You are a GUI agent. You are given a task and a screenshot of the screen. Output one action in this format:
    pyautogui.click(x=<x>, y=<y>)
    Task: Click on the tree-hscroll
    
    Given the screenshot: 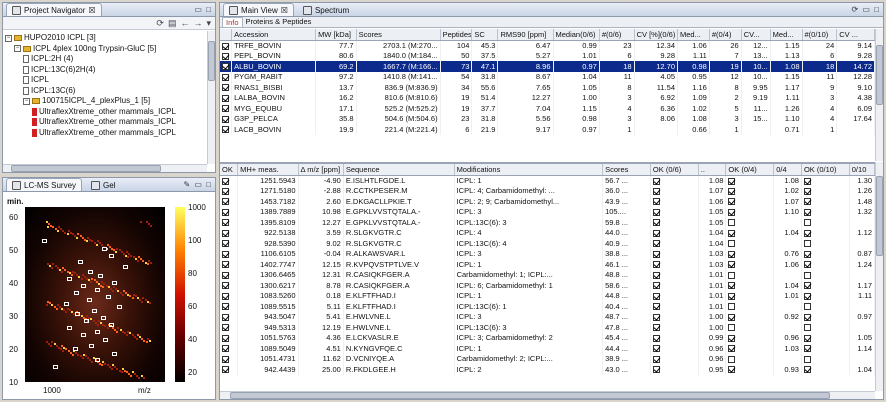 What is the action you would take?
    pyautogui.click(x=105, y=168)
    